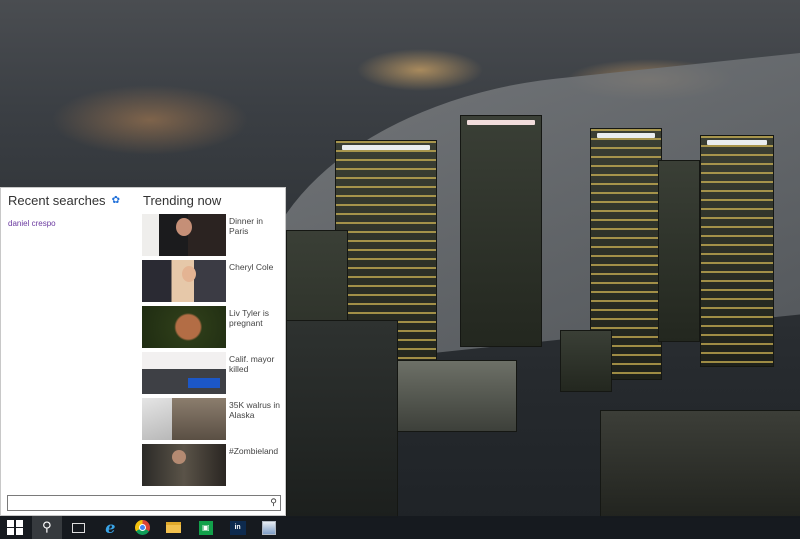 Image resolution: width=800 pixels, height=539 pixels. What do you see at coordinates (254, 451) in the screenshot?
I see `trending-caption: #Zombieland` at bounding box center [254, 451].